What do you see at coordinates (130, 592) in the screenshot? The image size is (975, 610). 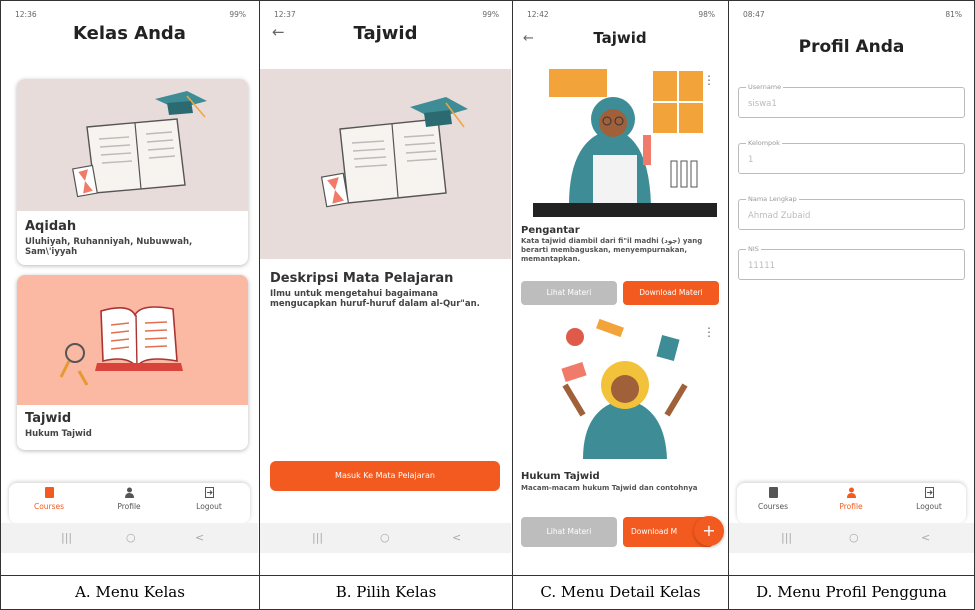 I see `caption-a: A. Menu Kelas` at bounding box center [130, 592].